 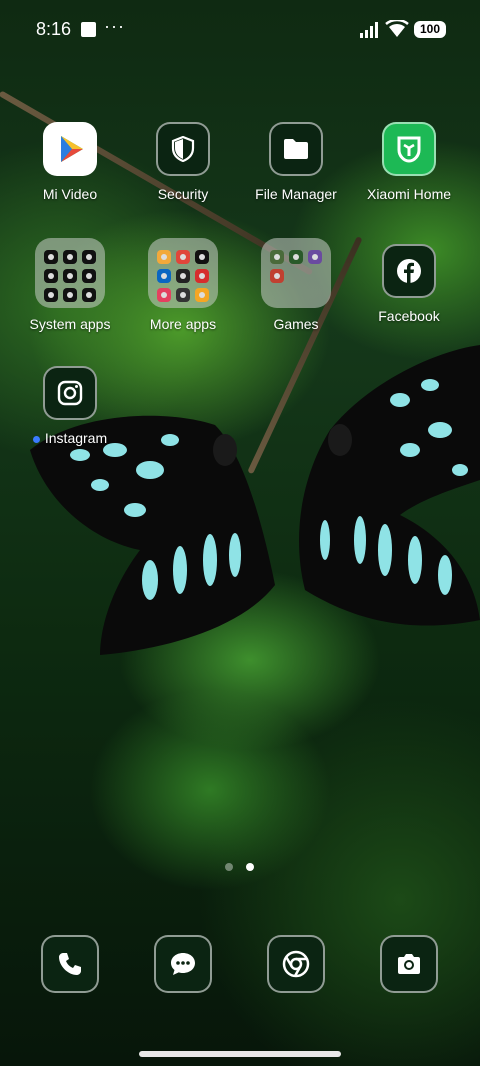 I want to click on phone-icon, so click(x=70, y=964).